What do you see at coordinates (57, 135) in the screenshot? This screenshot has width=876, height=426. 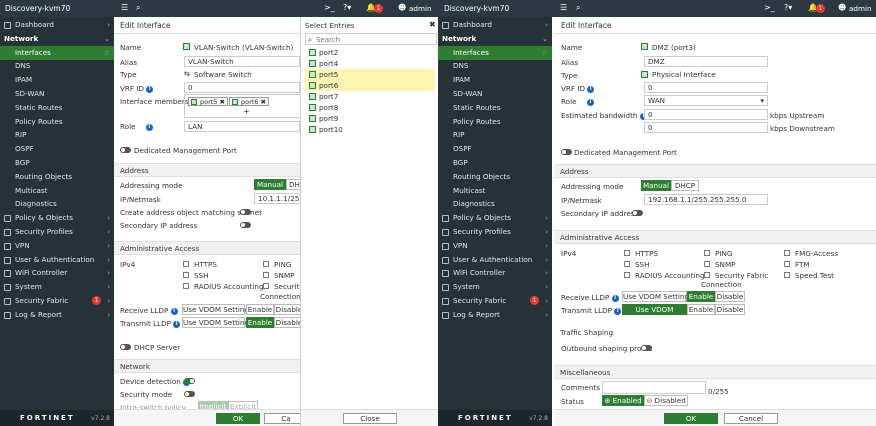 I see `sidebar-item-rip: RIP` at bounding box center [57, 135].